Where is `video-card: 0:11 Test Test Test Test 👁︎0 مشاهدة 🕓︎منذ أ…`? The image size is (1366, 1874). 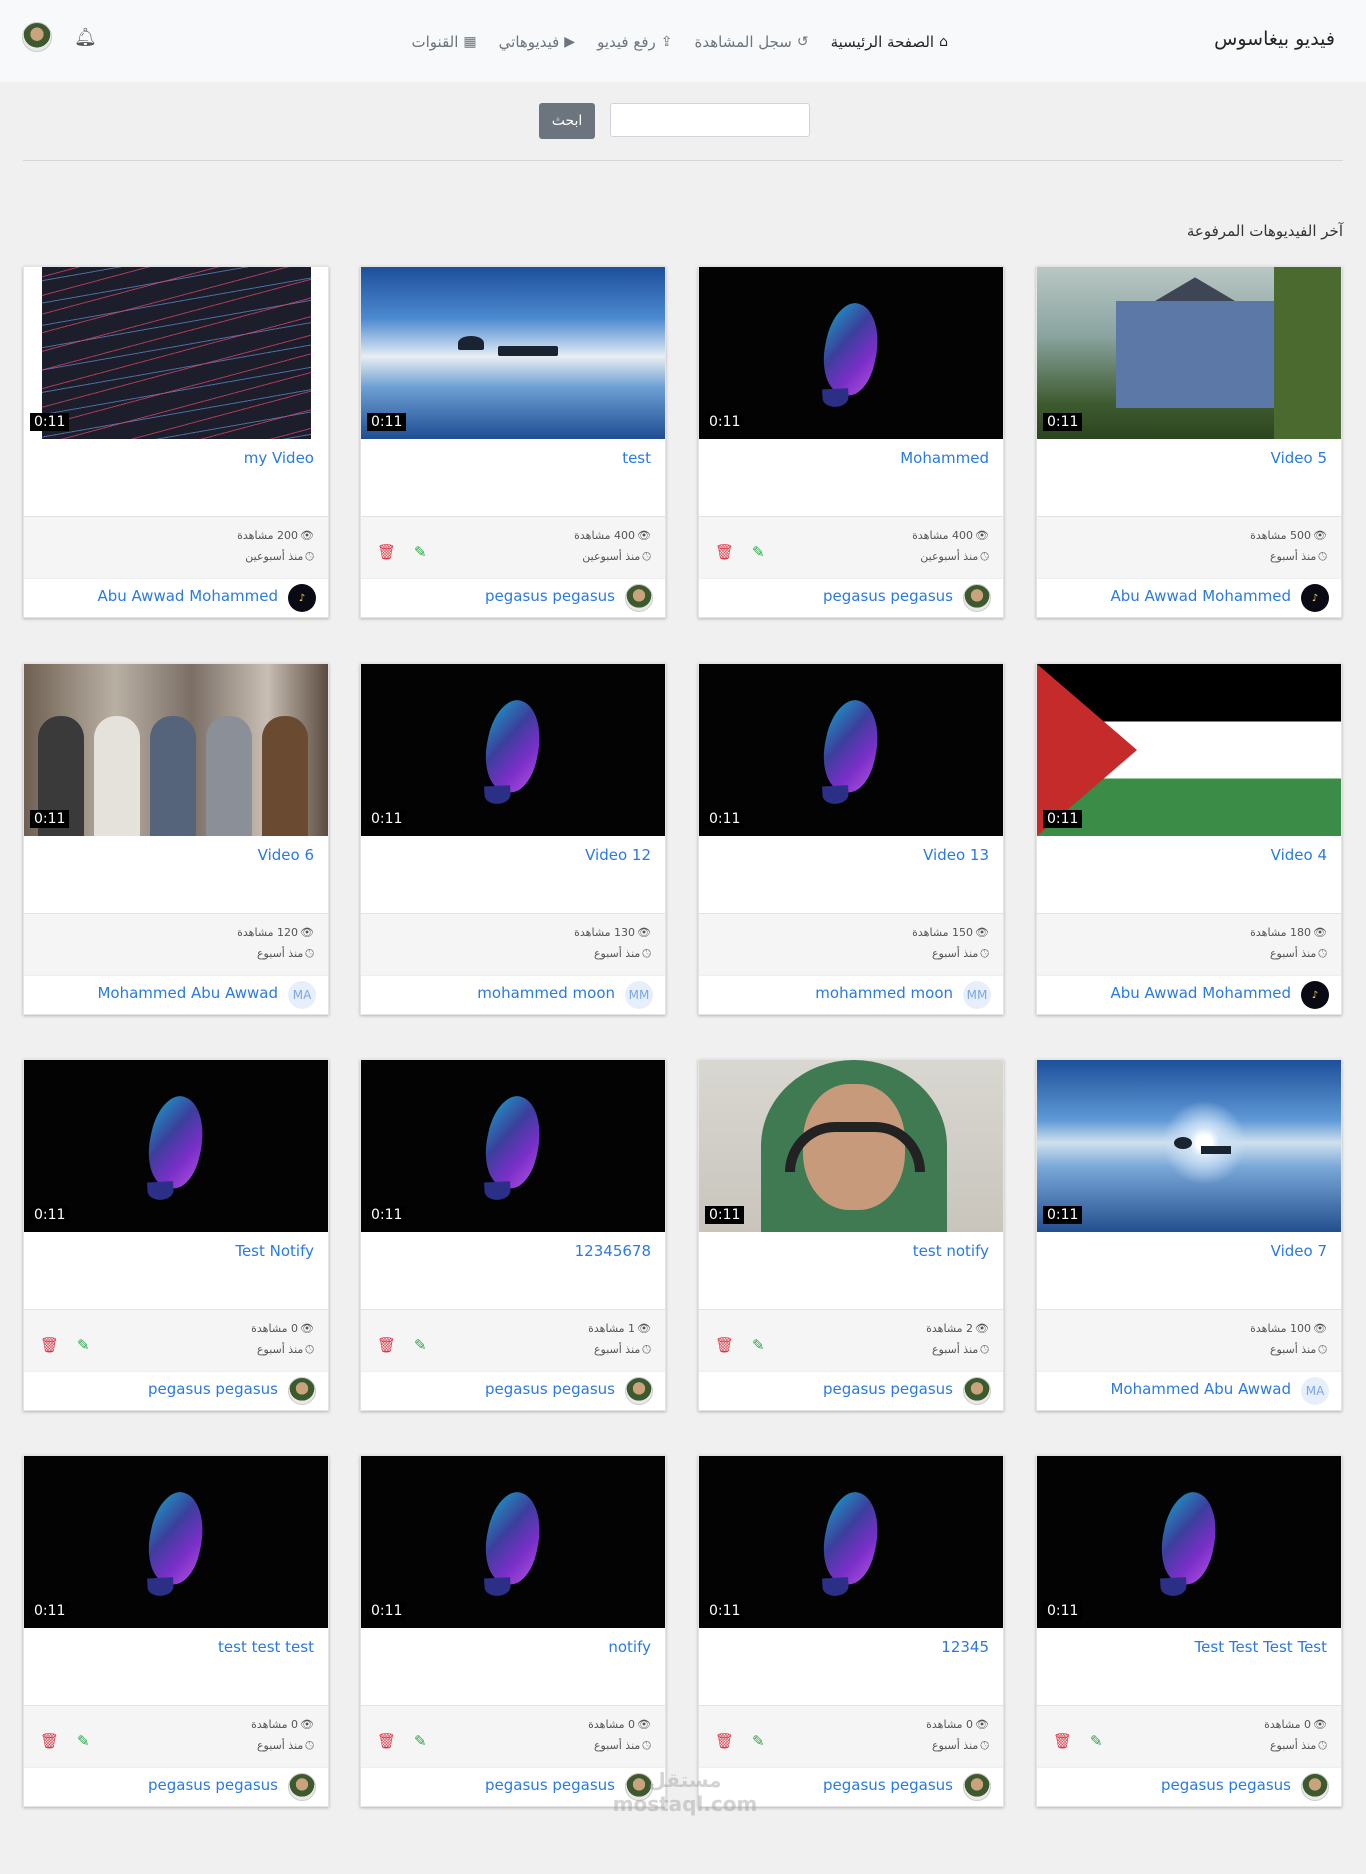
video-card: 0:11 Test Test Test Test 👁︎0 مشاهدة 🕓︎منذ أ… is located at coordinates (1189, 1631).